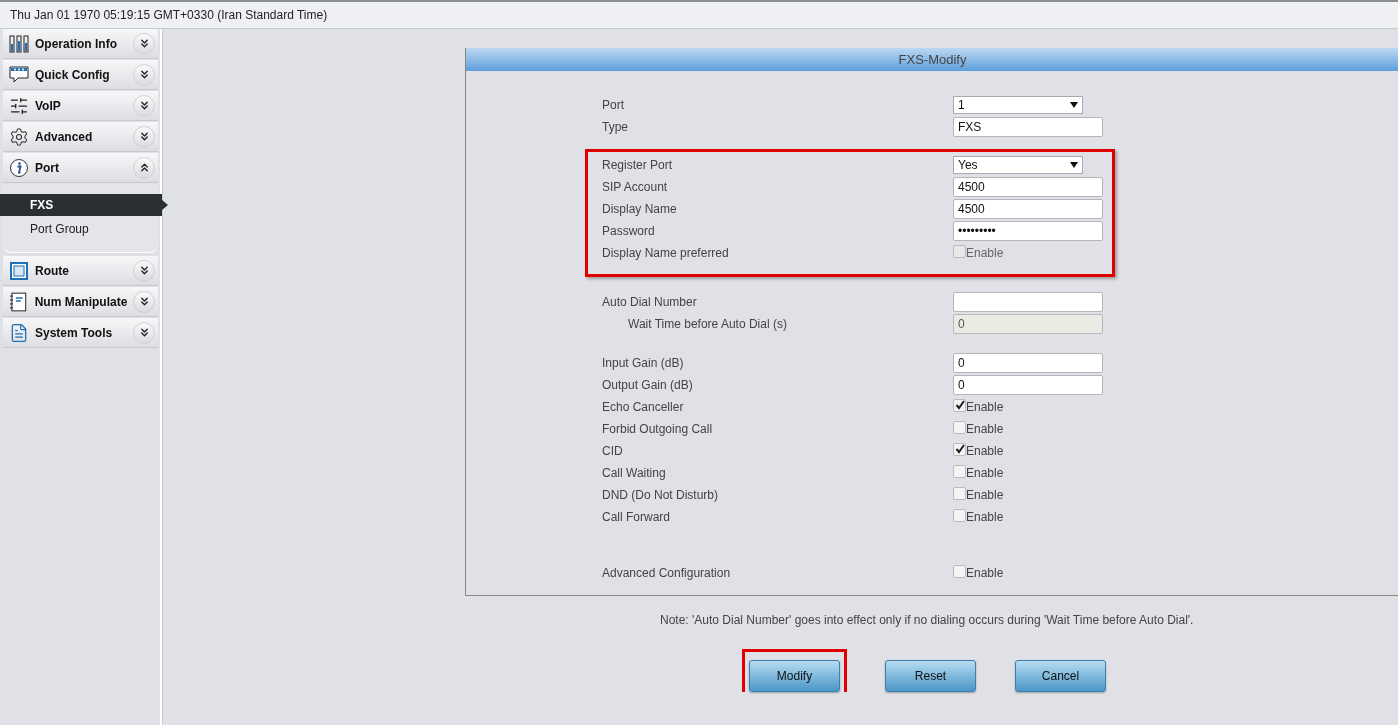 The width and height of the screenshot is (1398, 725). What do you see at coordinates (80, 106) in the screenshot?
I see `menu-item: VoIP` at bounding box center [80, 106].